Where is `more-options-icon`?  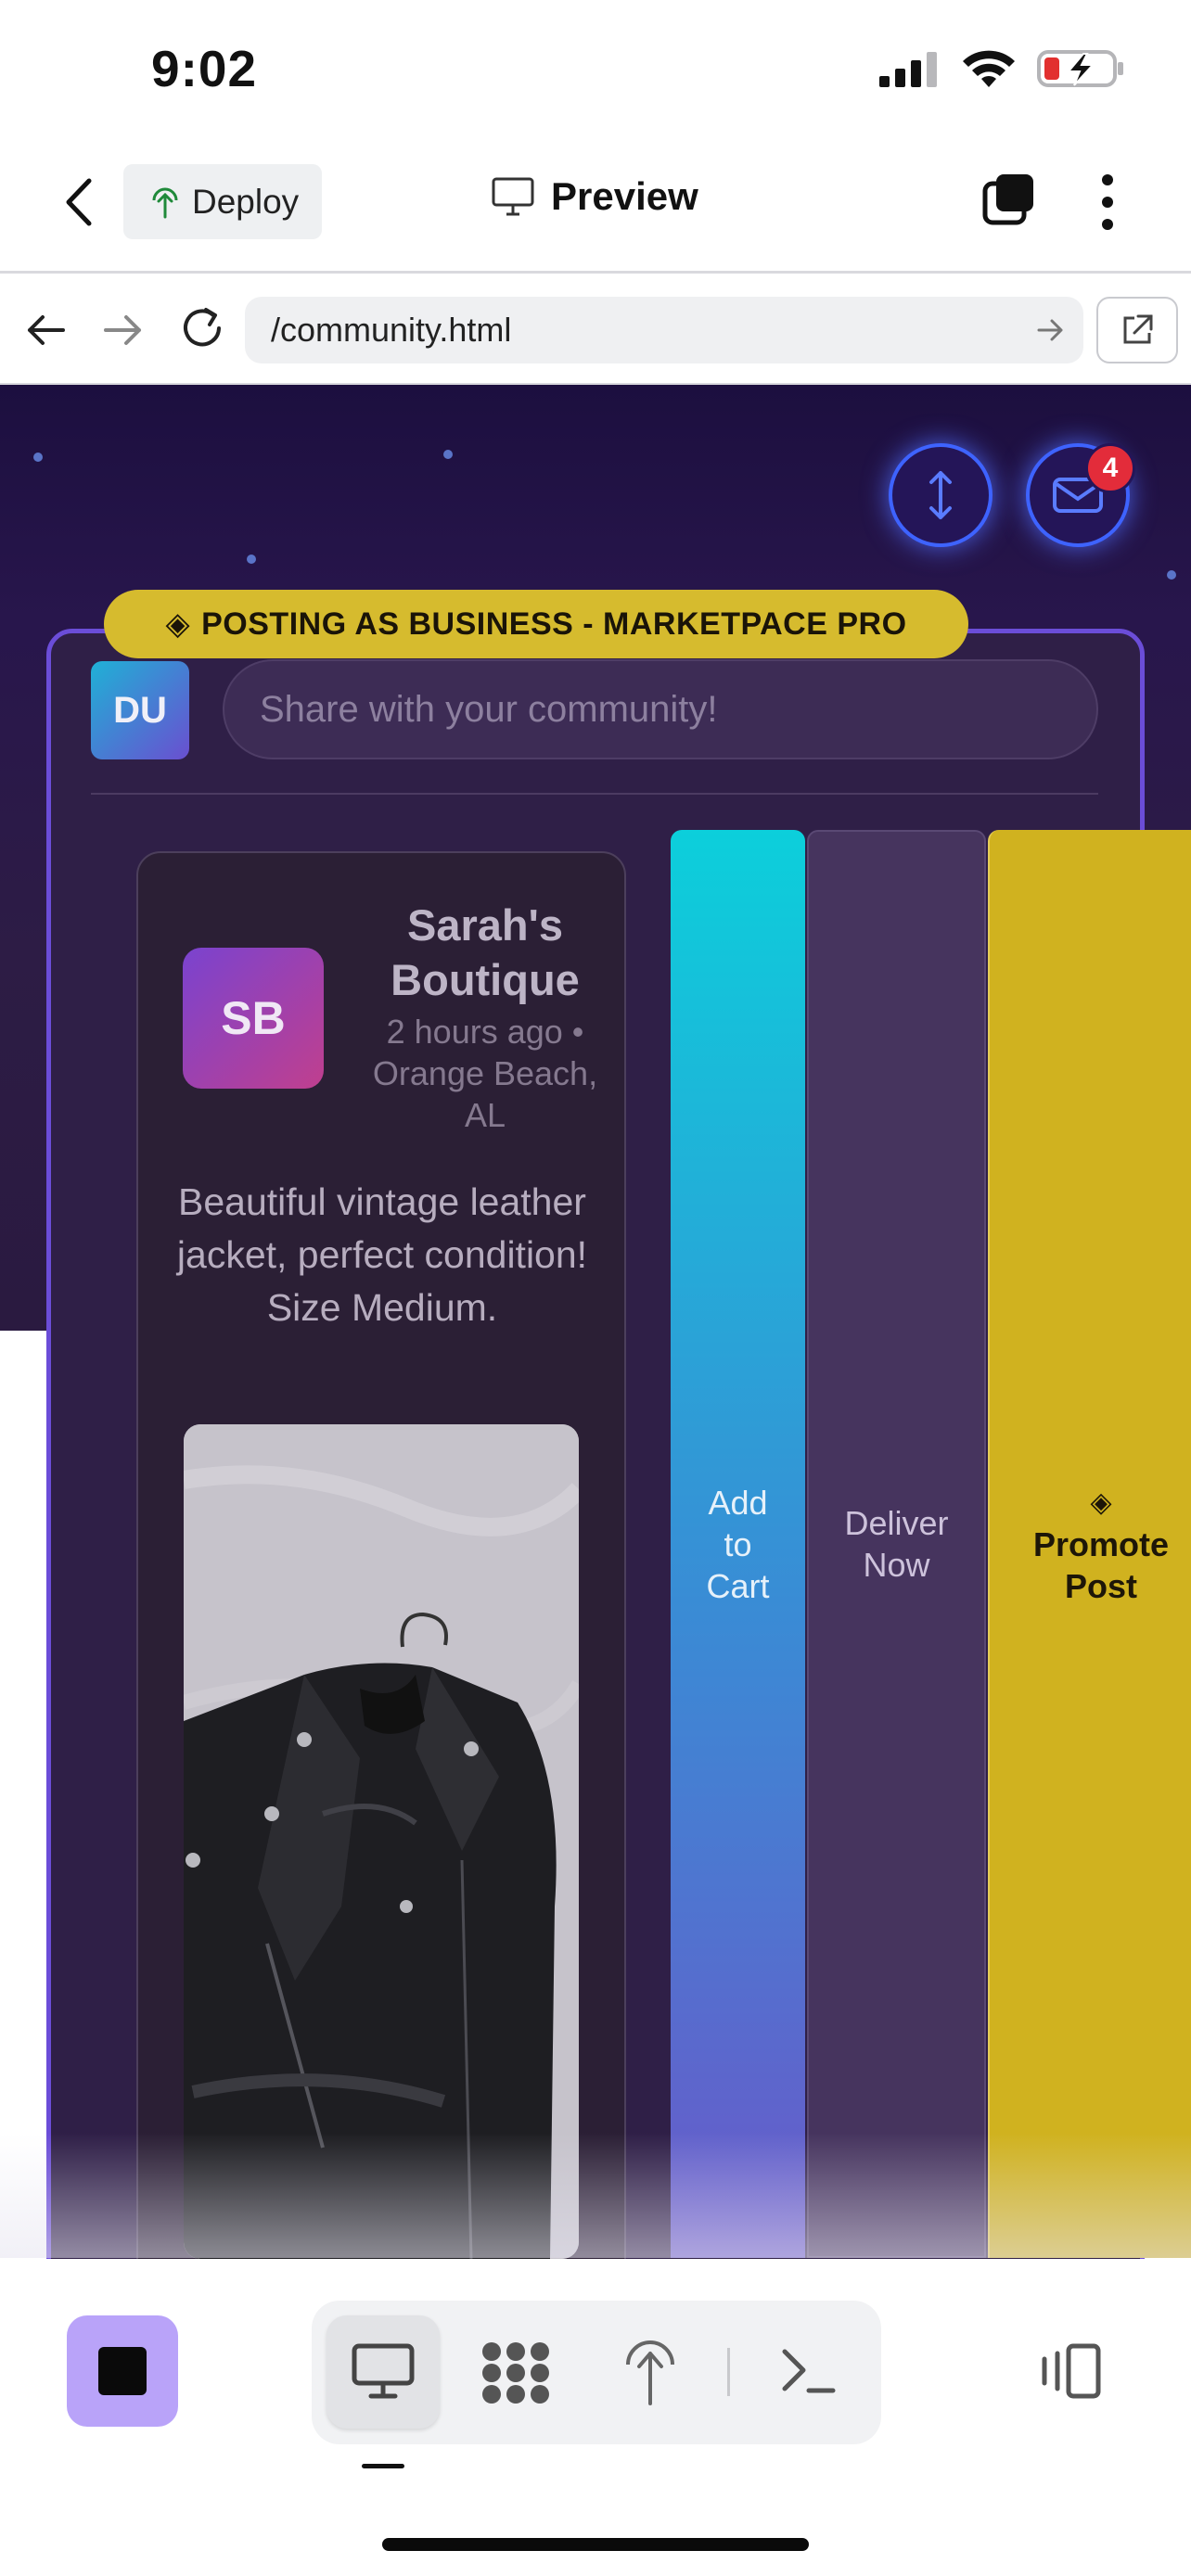
more-options-icon is located at coordinates (1108, 202).